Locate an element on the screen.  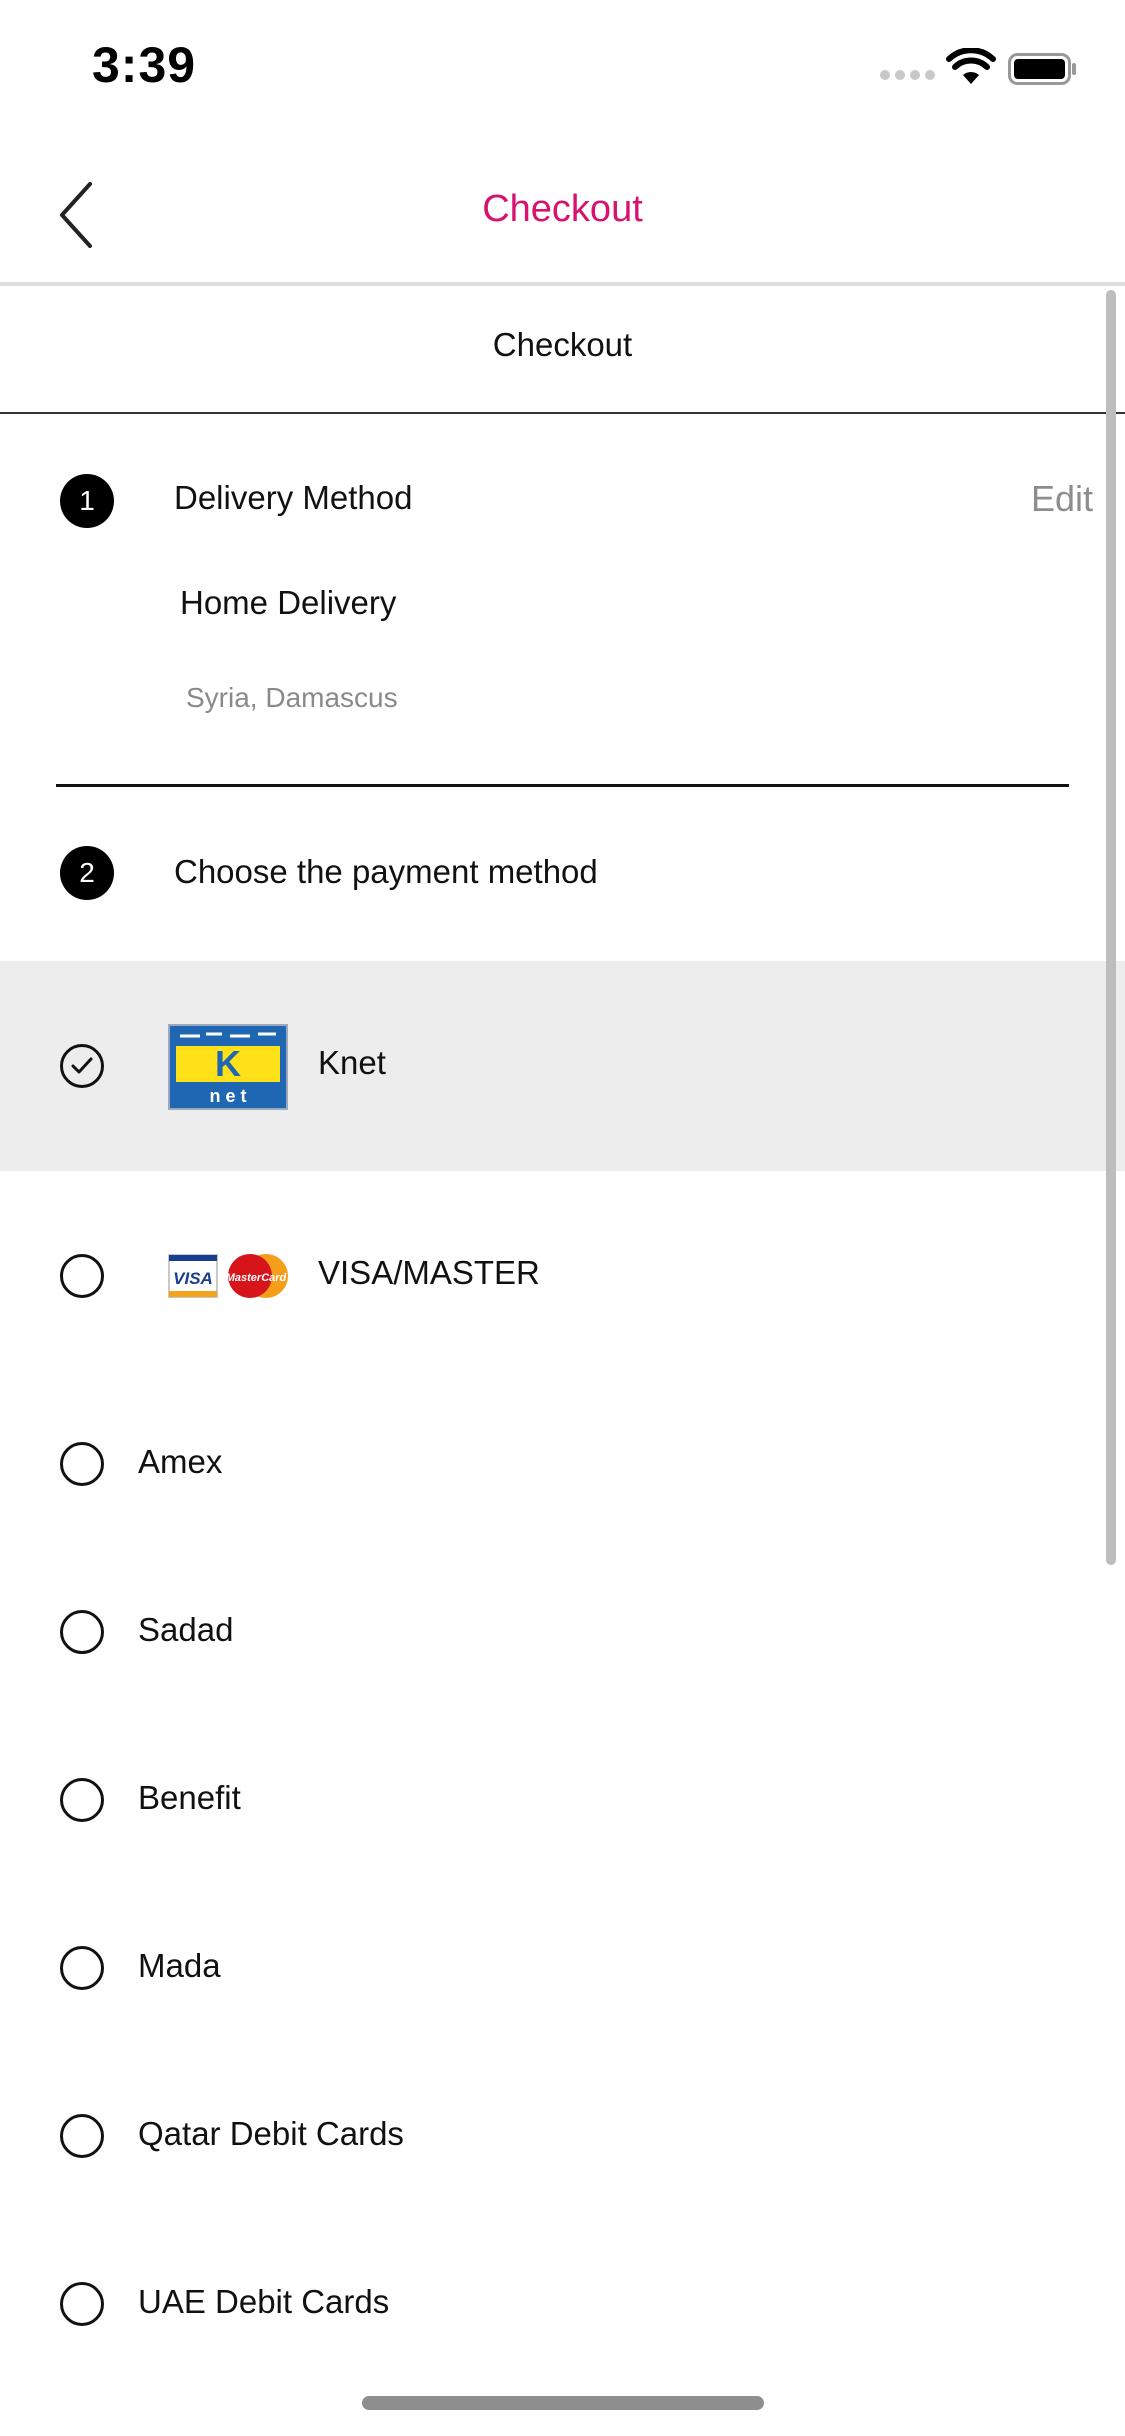
cellular-signal-icon is located at coordinates (908, 75).